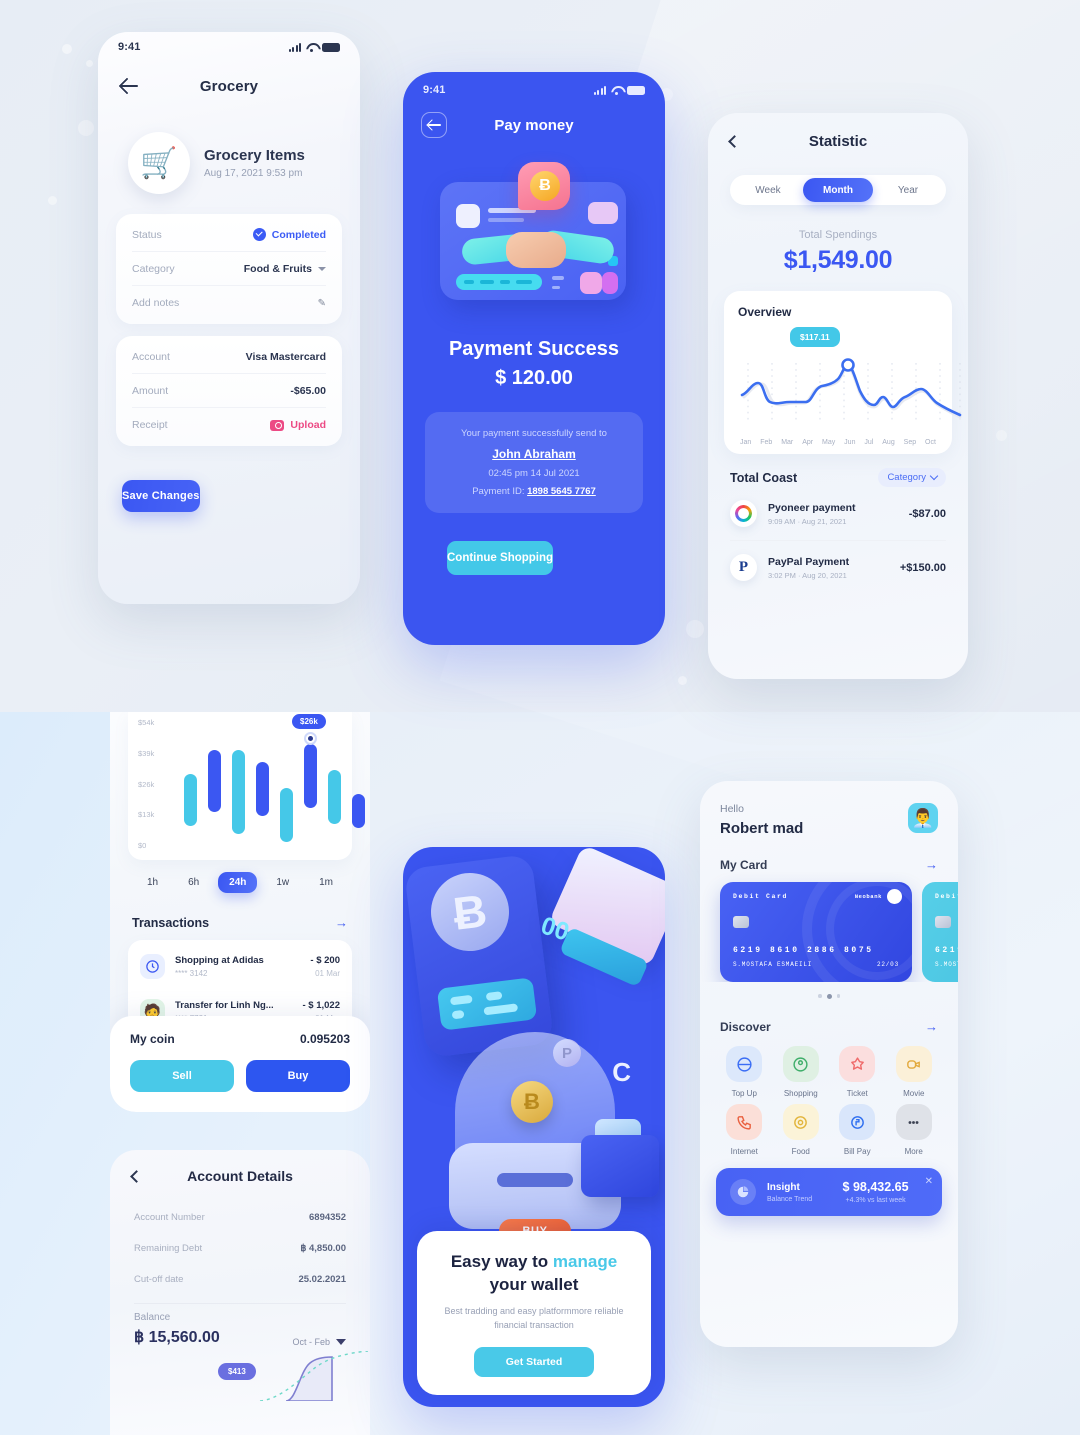 Image resolution: width=1080 pixels, height=1435 pixels. I want to click on y-axis-labels: $54k $39k $26k $13k $0, so click(146, 784).